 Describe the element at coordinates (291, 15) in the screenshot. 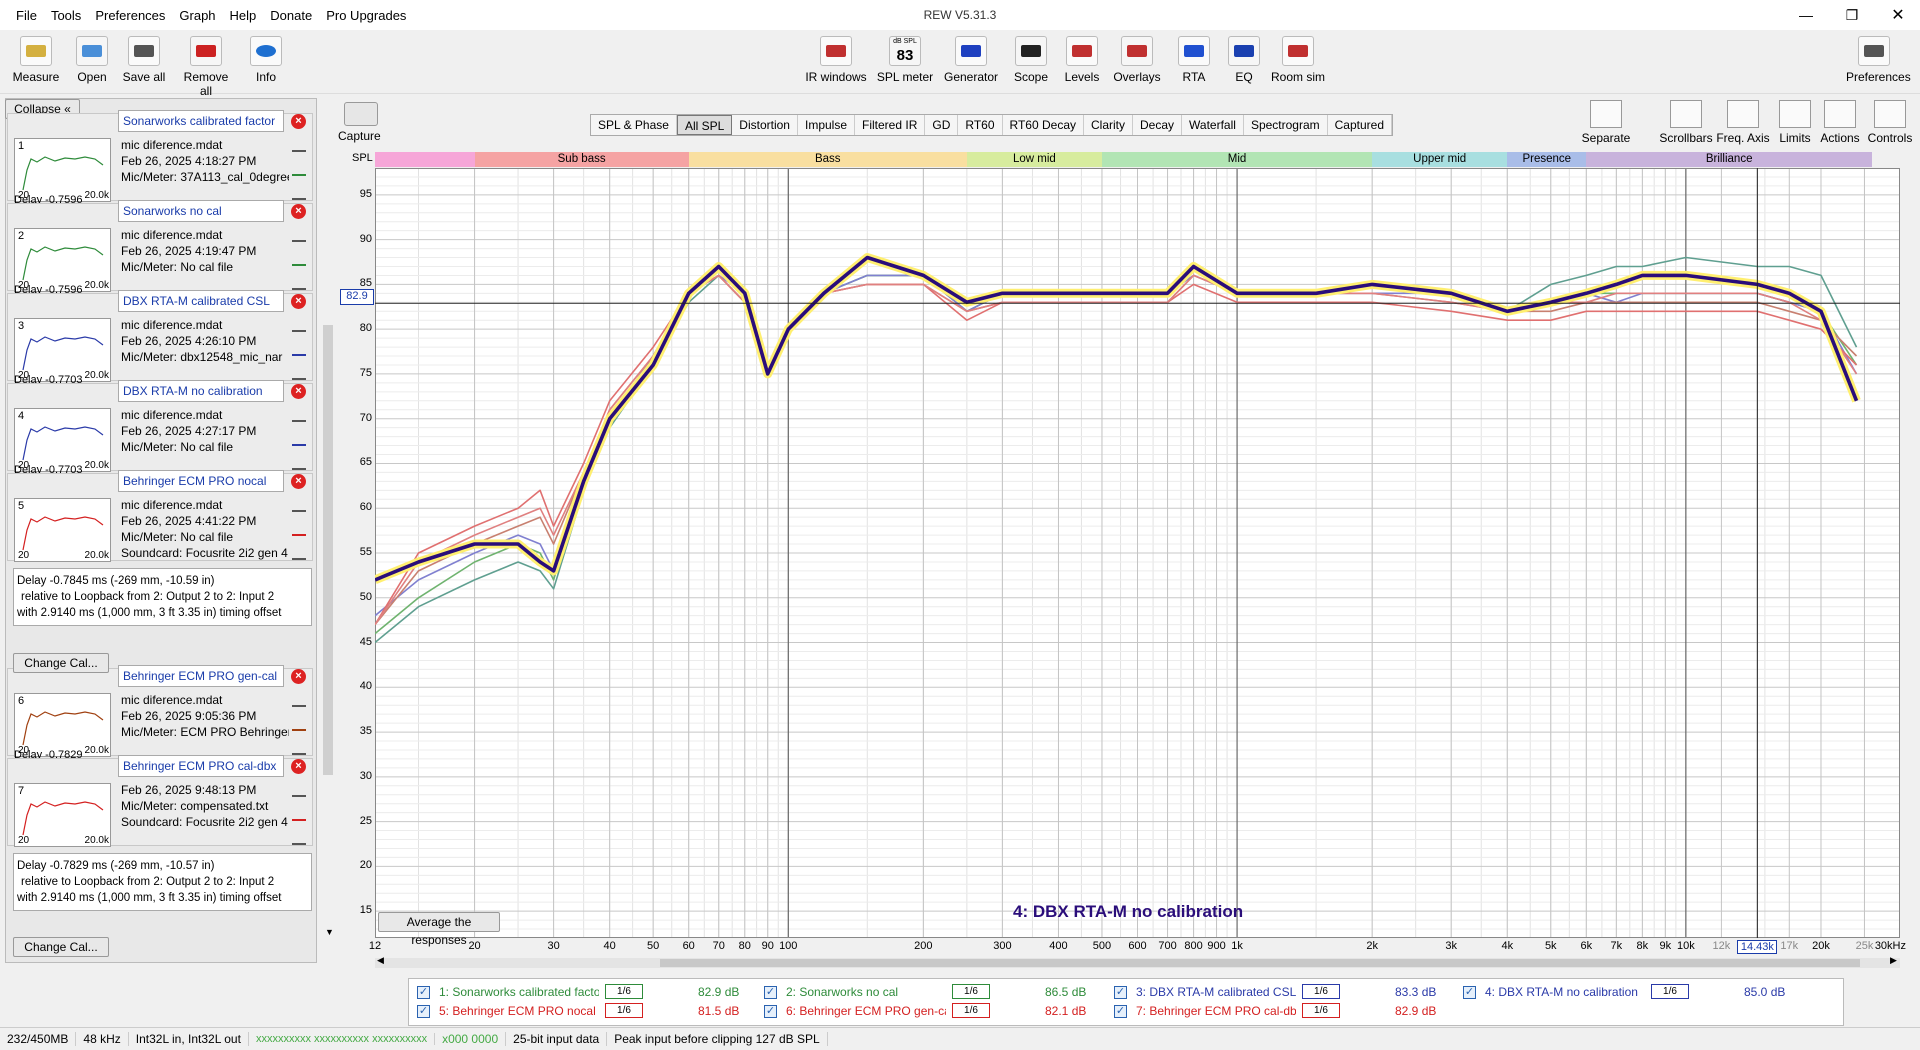

I see `menu-donate: Donate` at that location.